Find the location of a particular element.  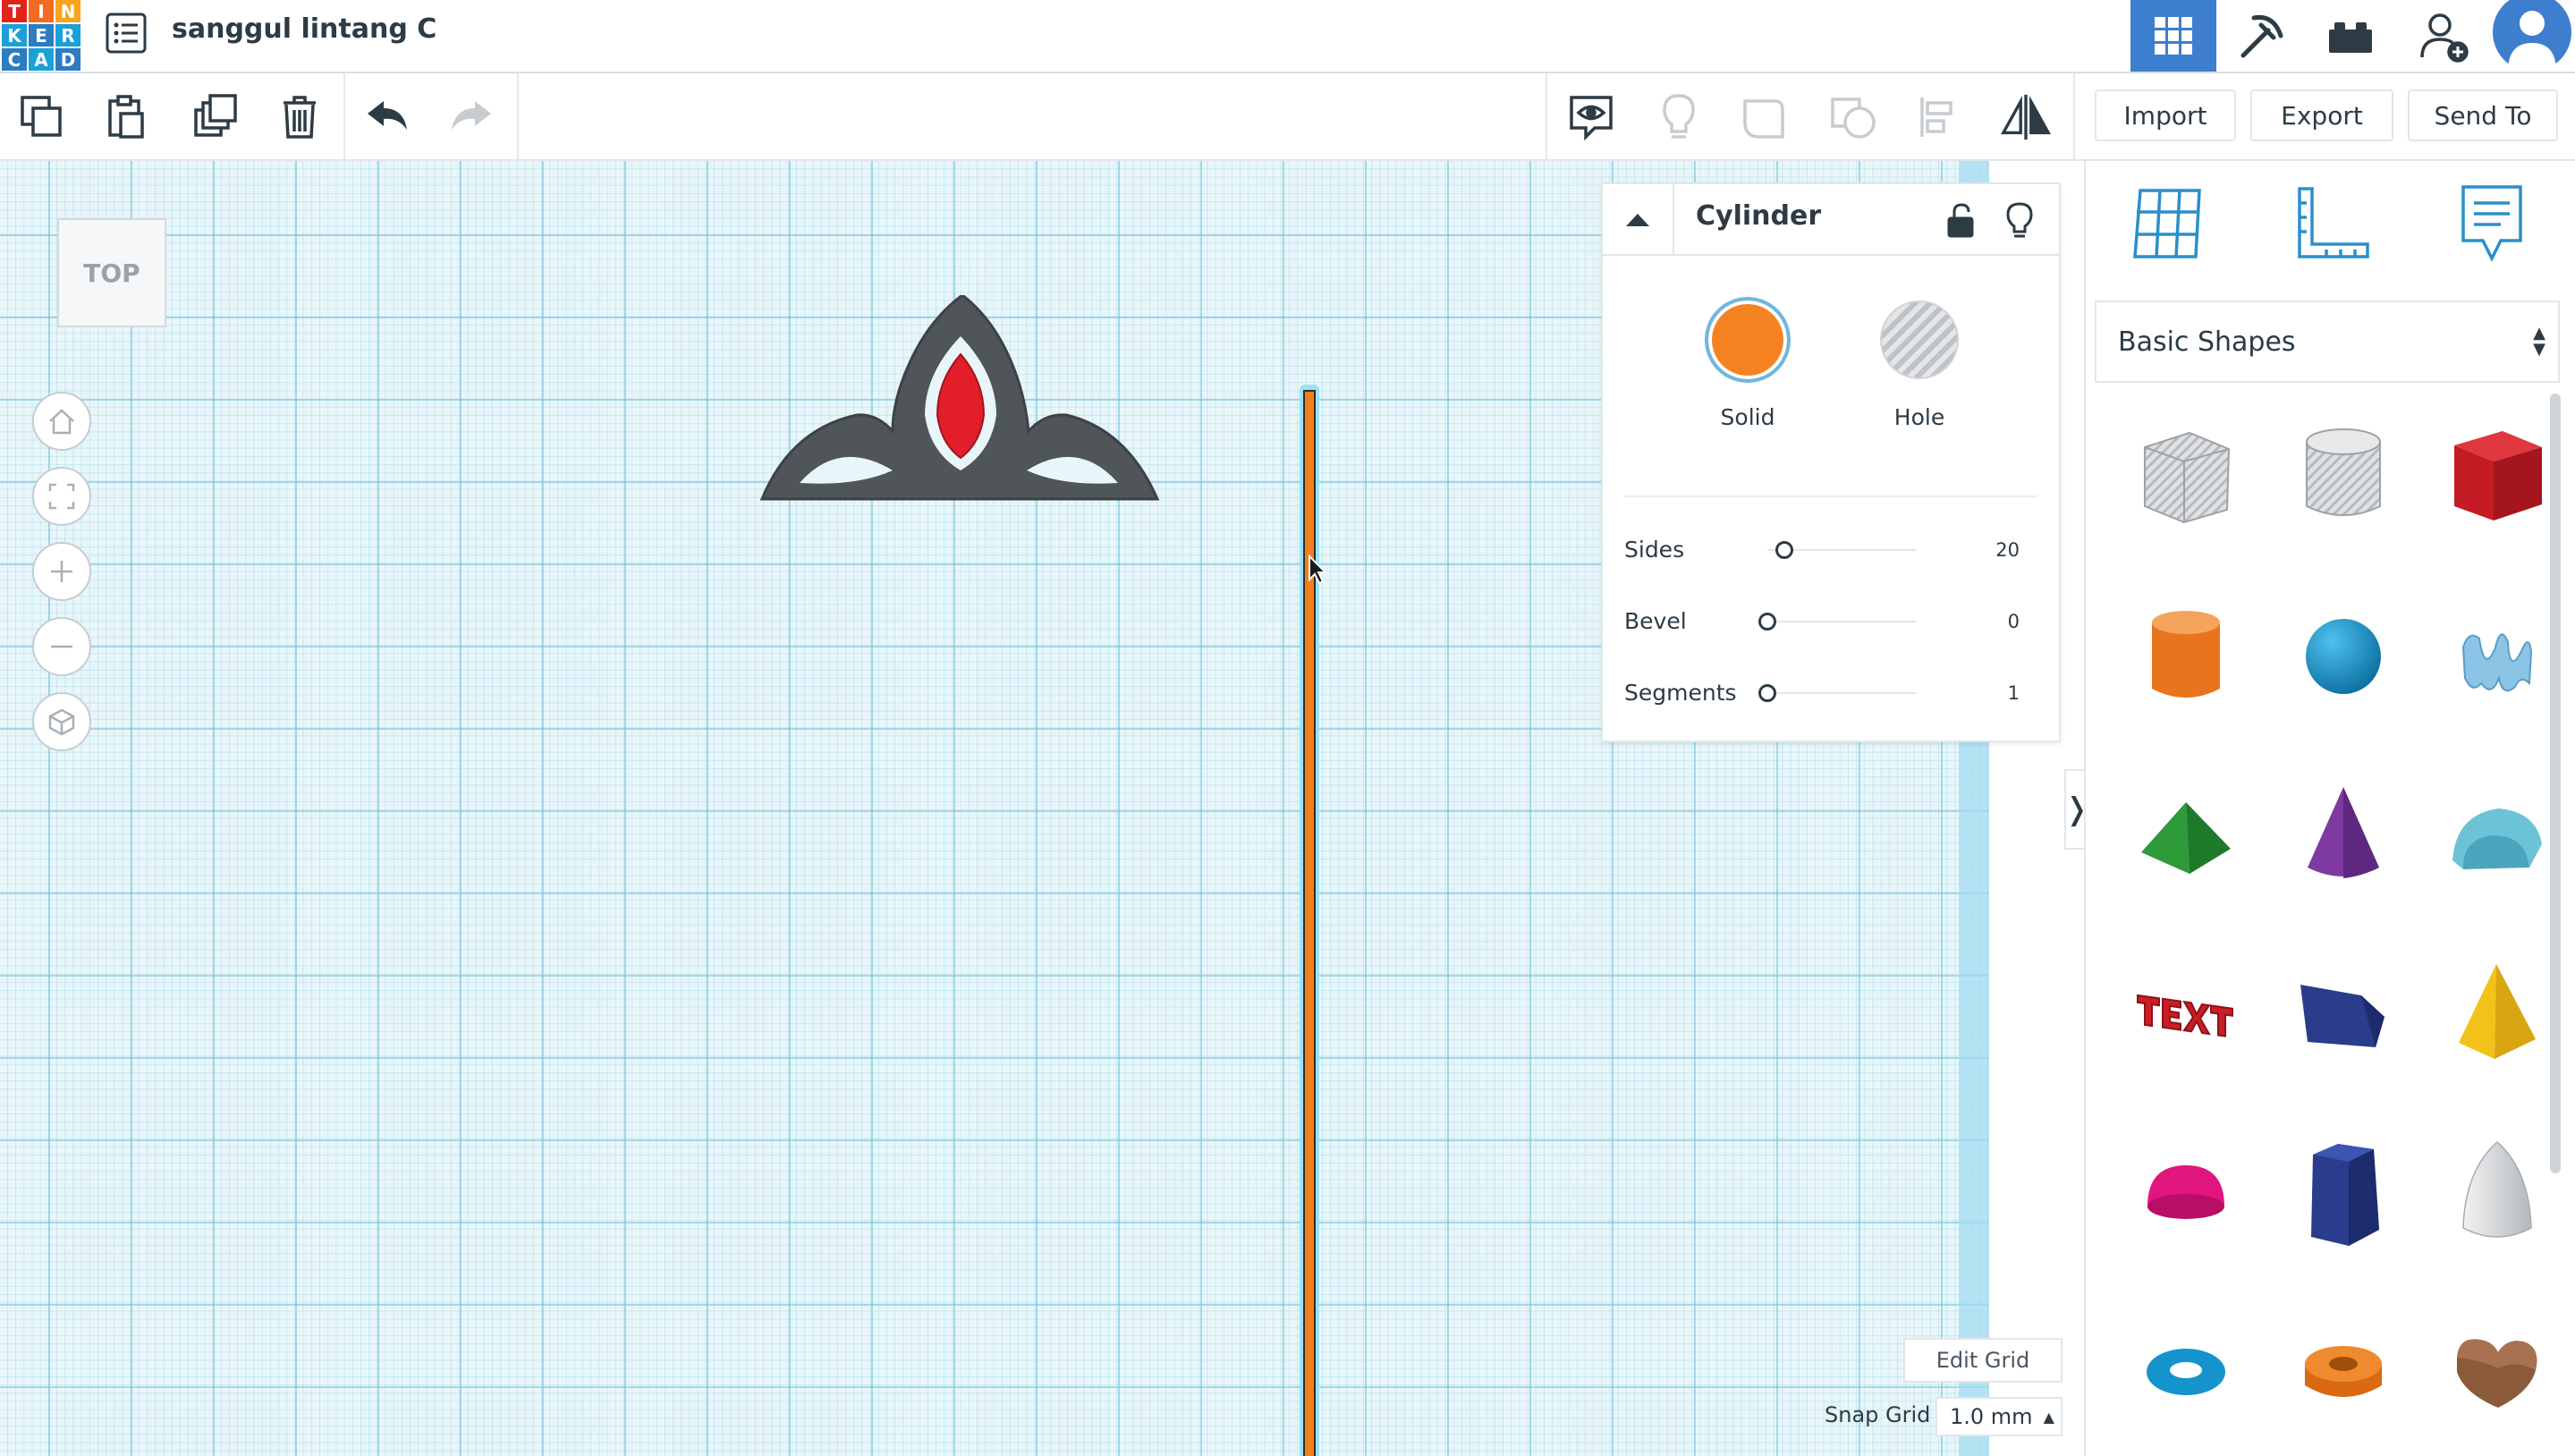

torus-icon is located at coordinates (2186, 1372).